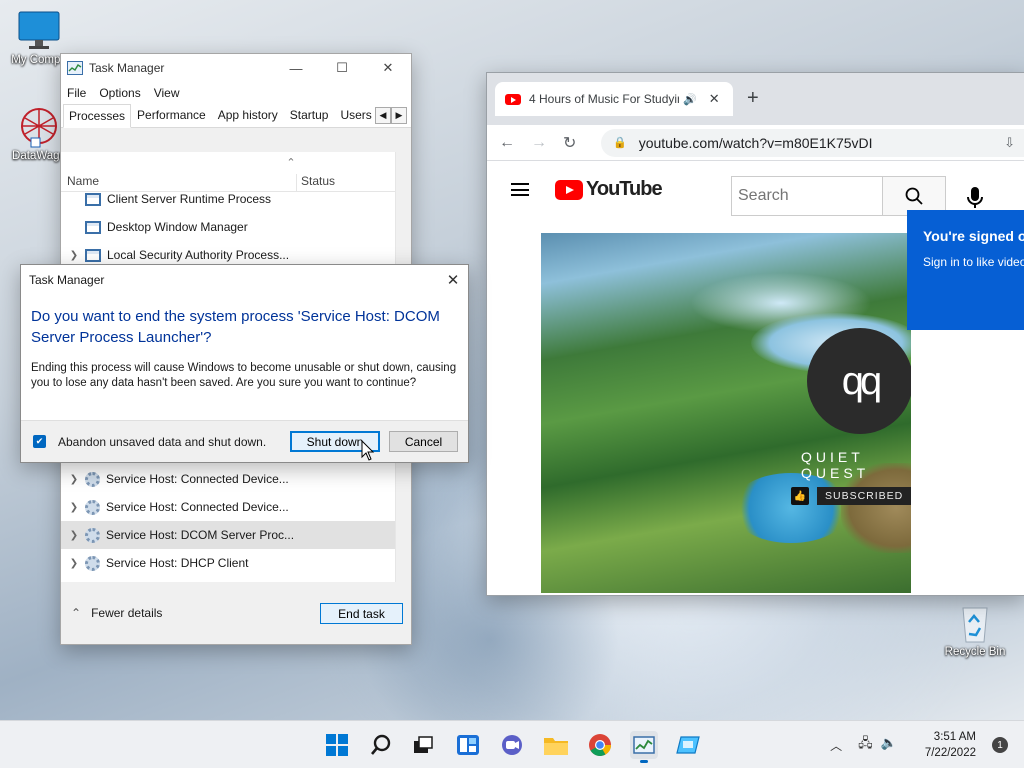 This screenshot has width=1024, height=768. What do you see at coordinates (337, 745) in the screenshot?
I see `windows-start-icon` at bounding box center [337, 745].